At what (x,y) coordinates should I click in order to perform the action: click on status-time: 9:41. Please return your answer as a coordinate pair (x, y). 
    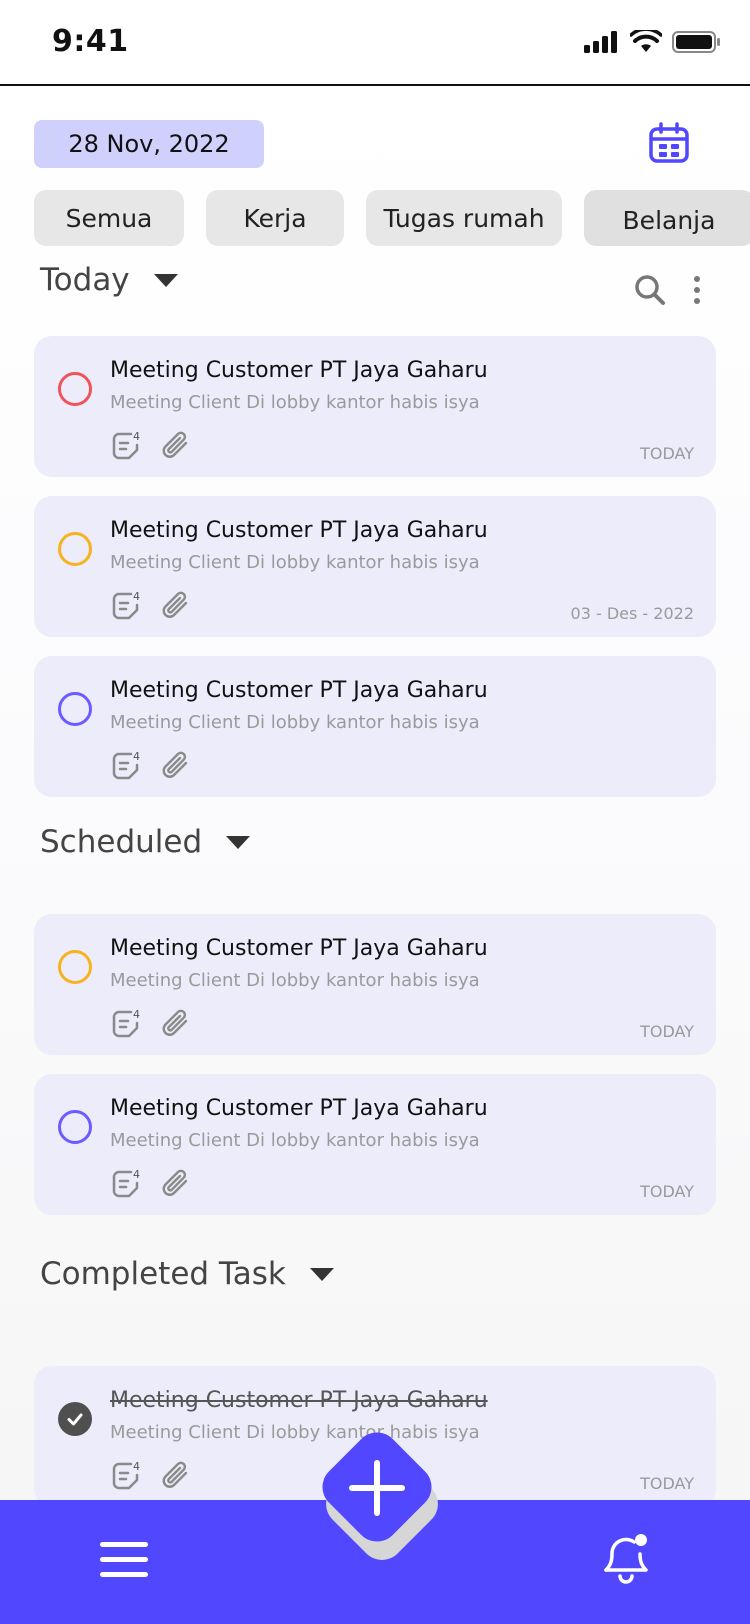
    Looking at the image, I should click on (90, 41).